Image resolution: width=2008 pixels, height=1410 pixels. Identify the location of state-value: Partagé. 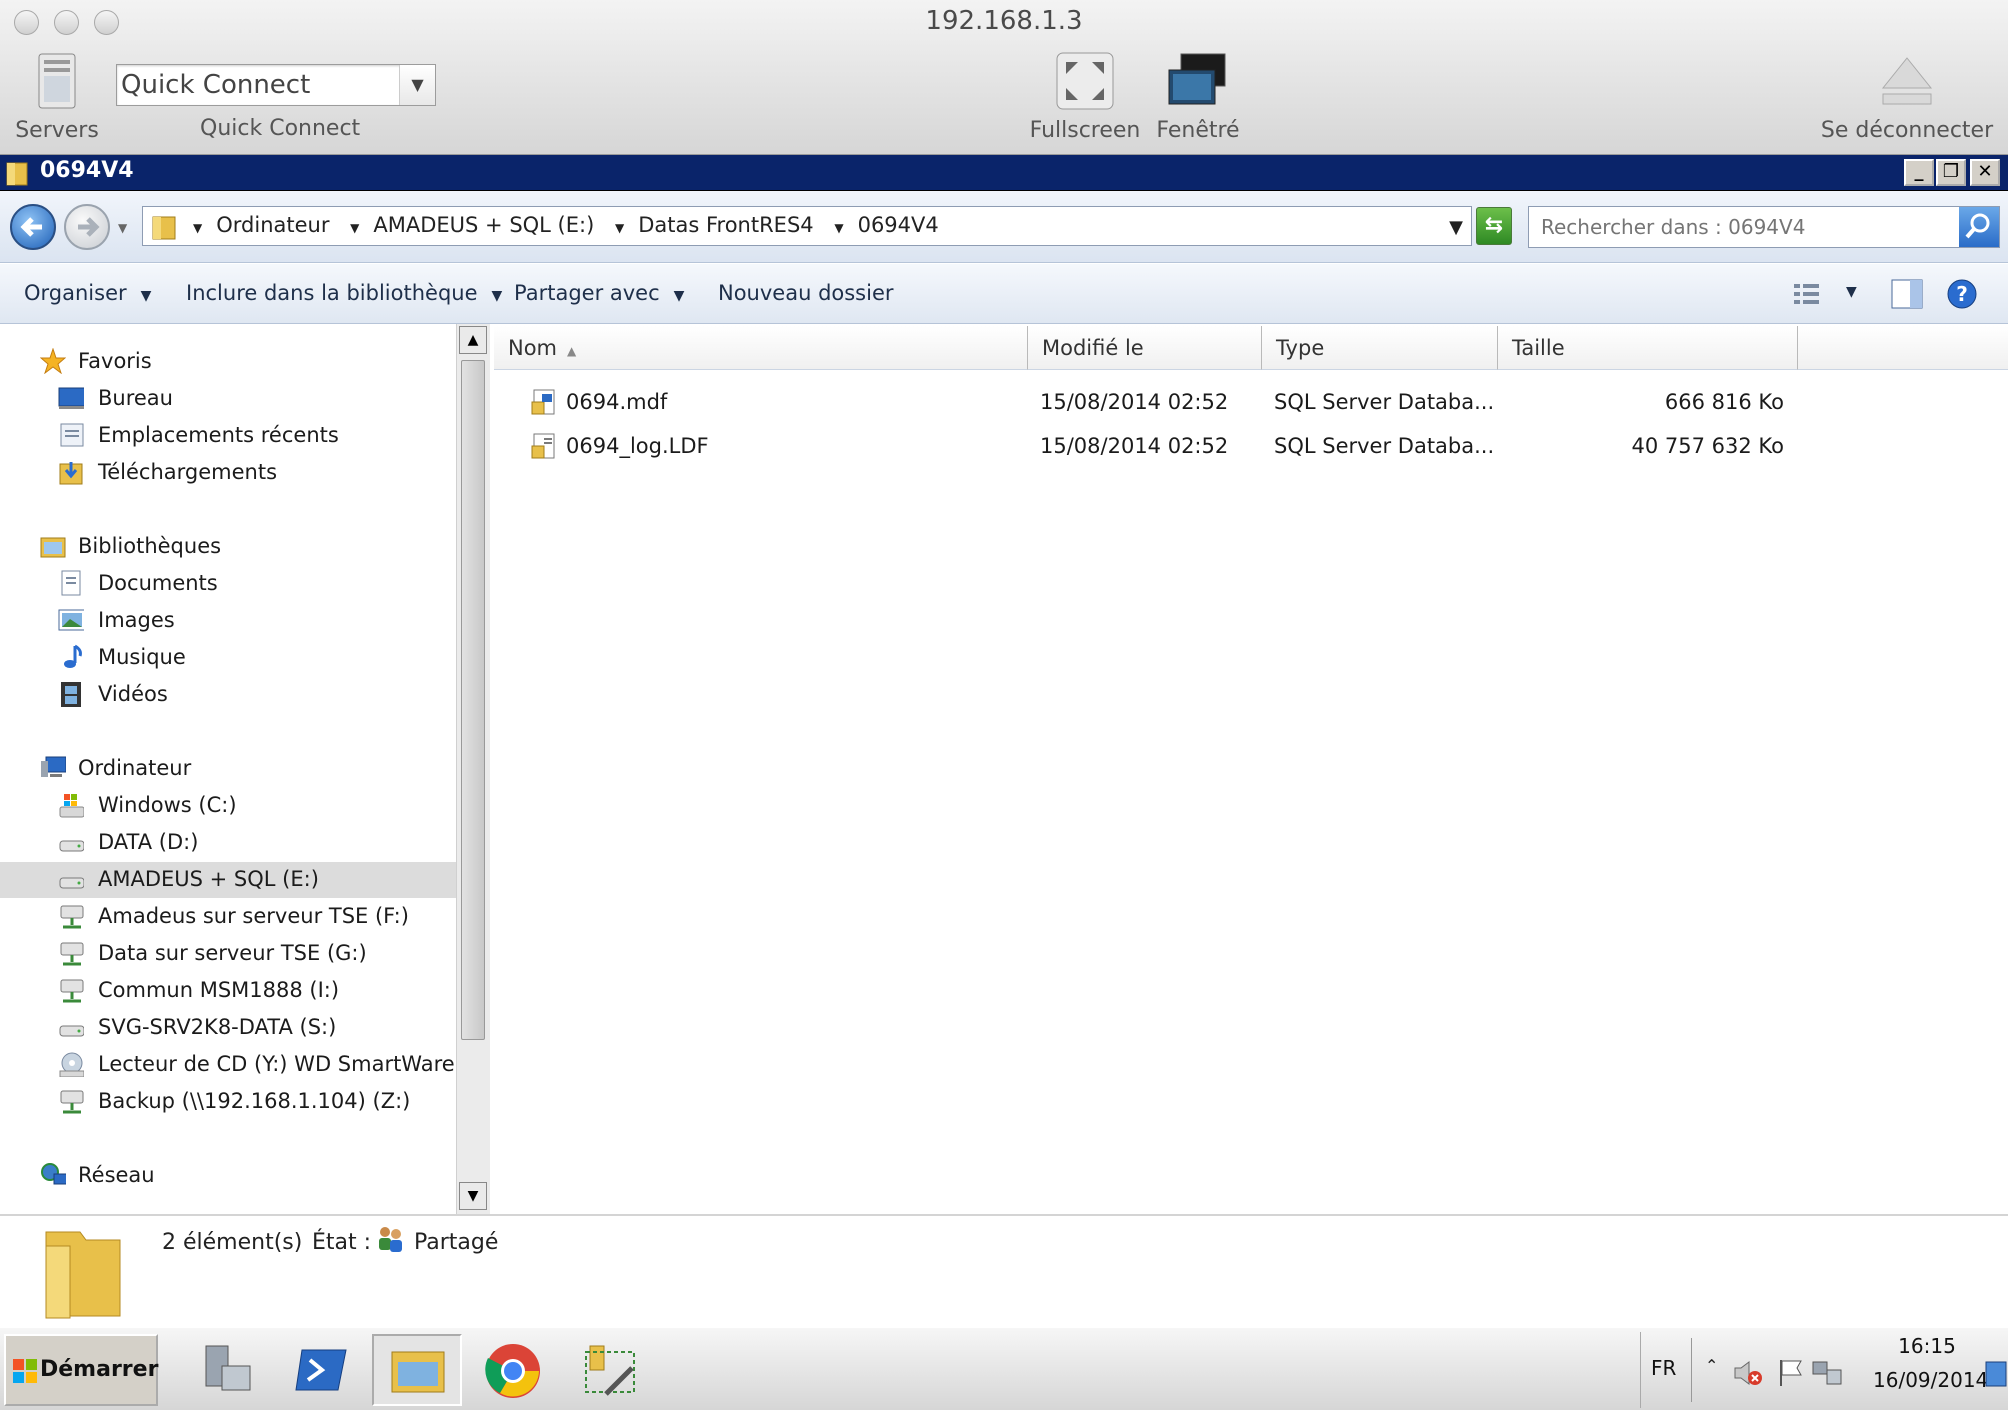
(456, 1242).